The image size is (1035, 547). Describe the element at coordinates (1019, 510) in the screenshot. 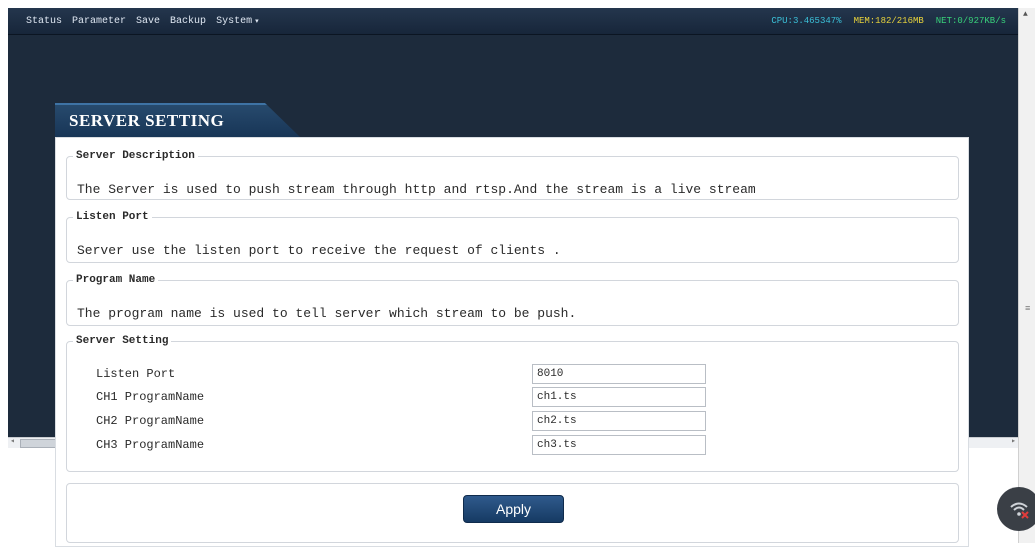

I see `wifi-off-icon` at that location.